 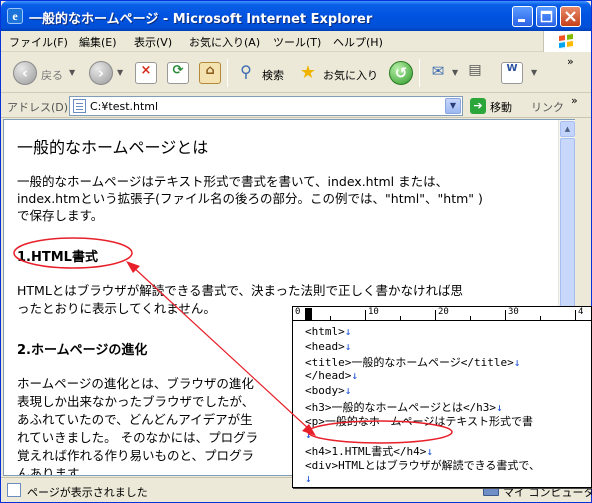 What do you see at coordinates (124, 106) in the screenshot?
I see `address-value: C:¥test.html` at bounding box center [124, 106].